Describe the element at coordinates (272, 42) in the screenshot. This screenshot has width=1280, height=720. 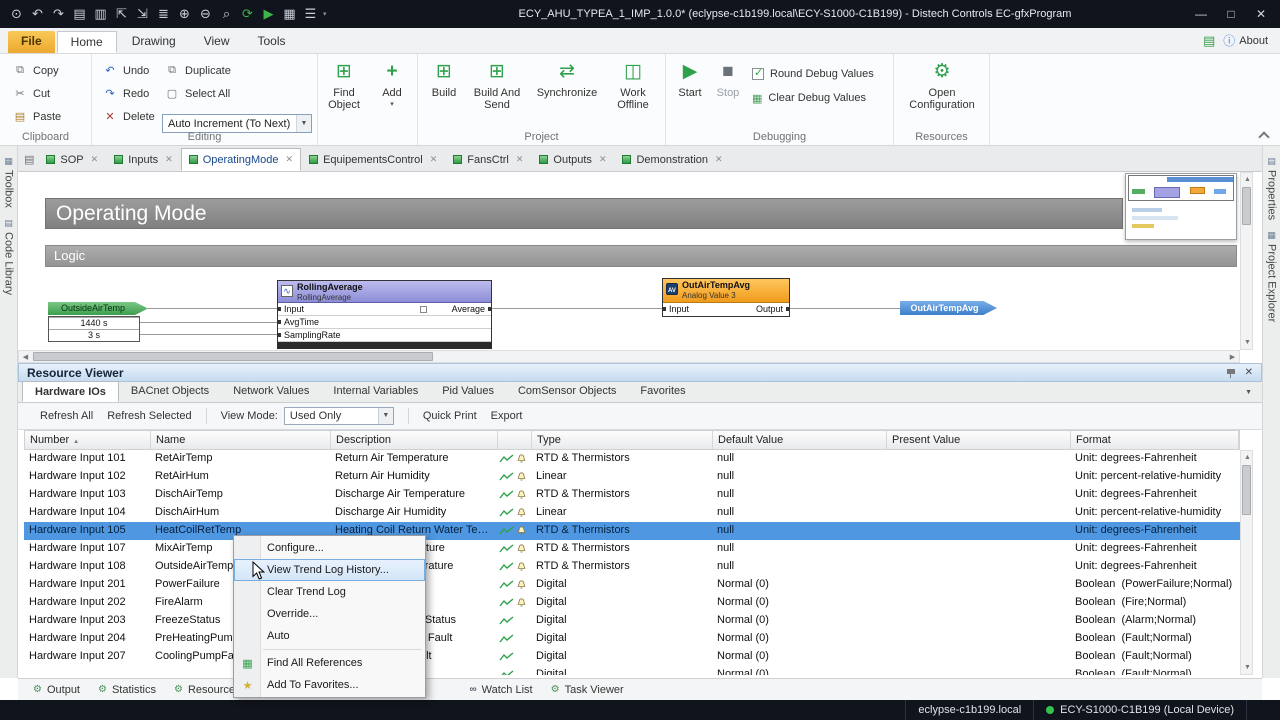
I see `menu-tab: Tools` at that location.